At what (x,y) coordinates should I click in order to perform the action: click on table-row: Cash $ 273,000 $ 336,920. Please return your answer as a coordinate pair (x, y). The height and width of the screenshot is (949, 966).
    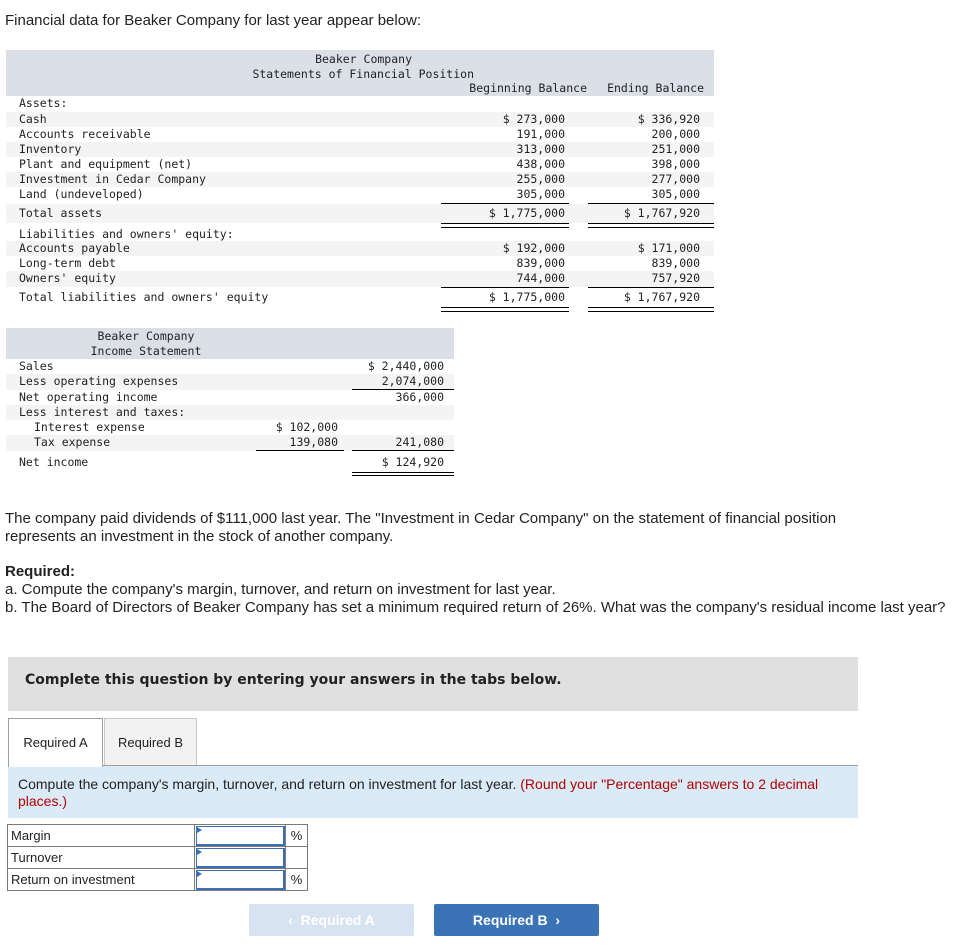
    Looking at the image, I should click on (360, 119).